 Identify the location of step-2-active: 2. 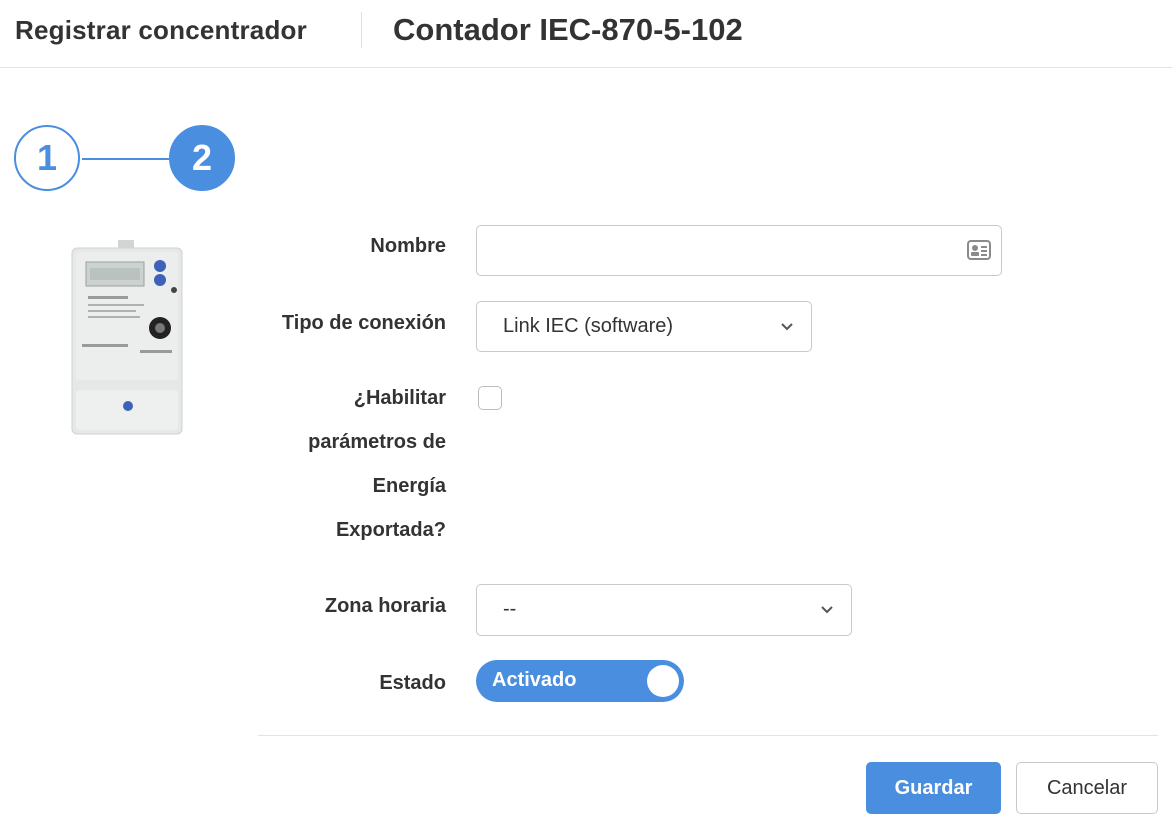
(202, 158).